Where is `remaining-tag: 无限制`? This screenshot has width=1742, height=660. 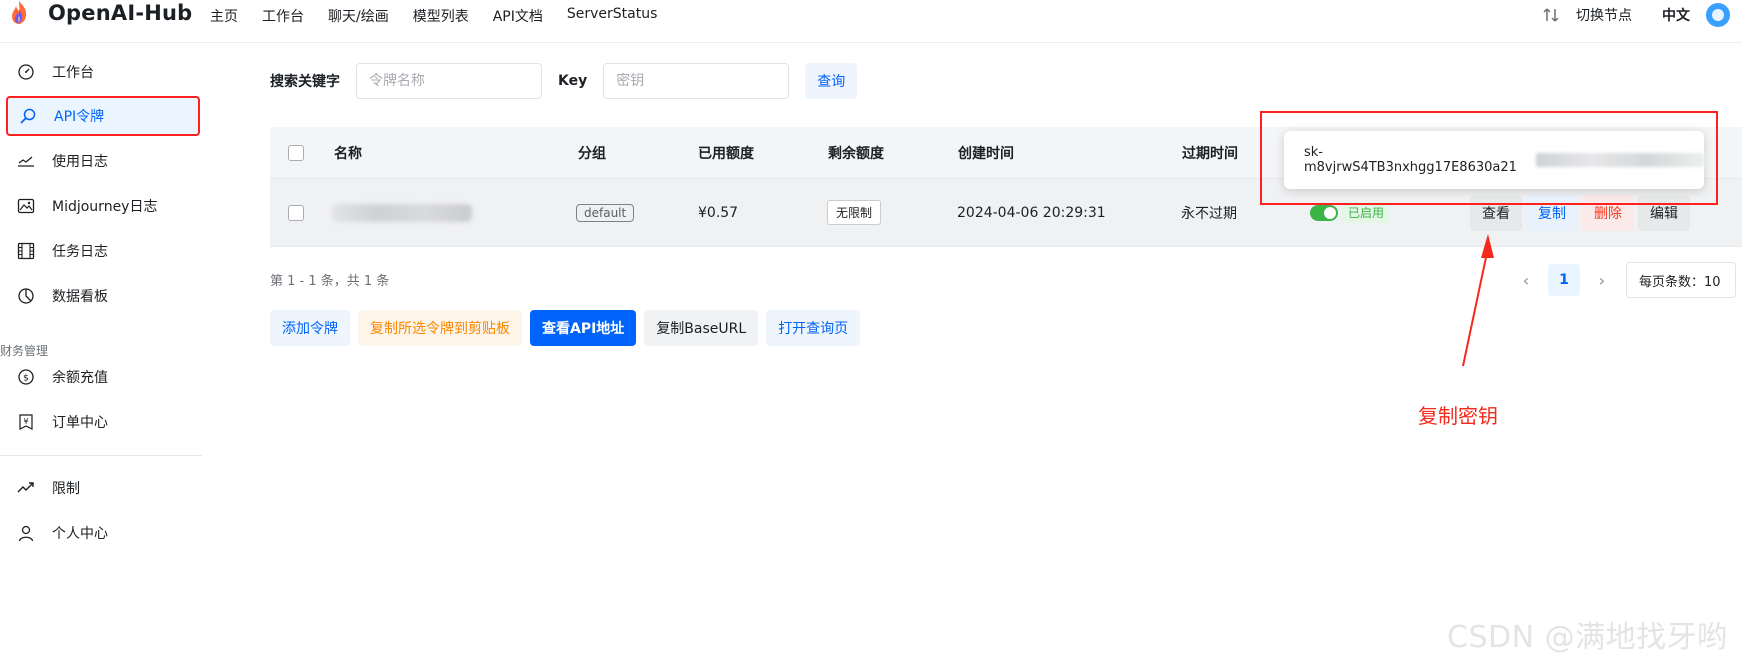
remaining-tag: 无限制 is located at coordinates (854, 212).